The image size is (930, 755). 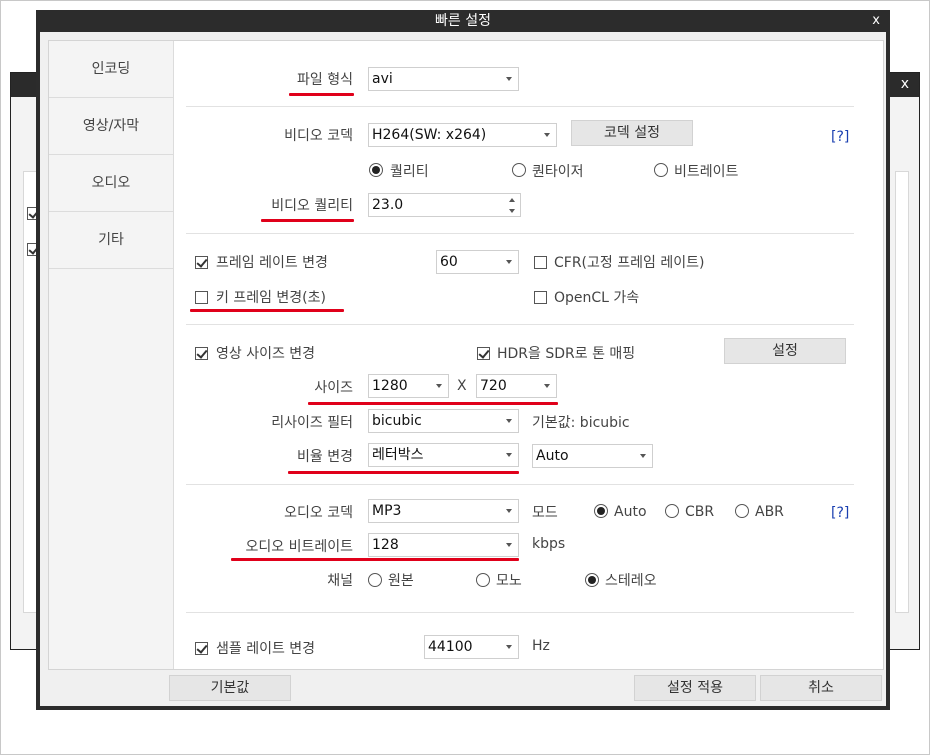 I want to click on sample-rate-checkbox, so click(x=201, y=648).